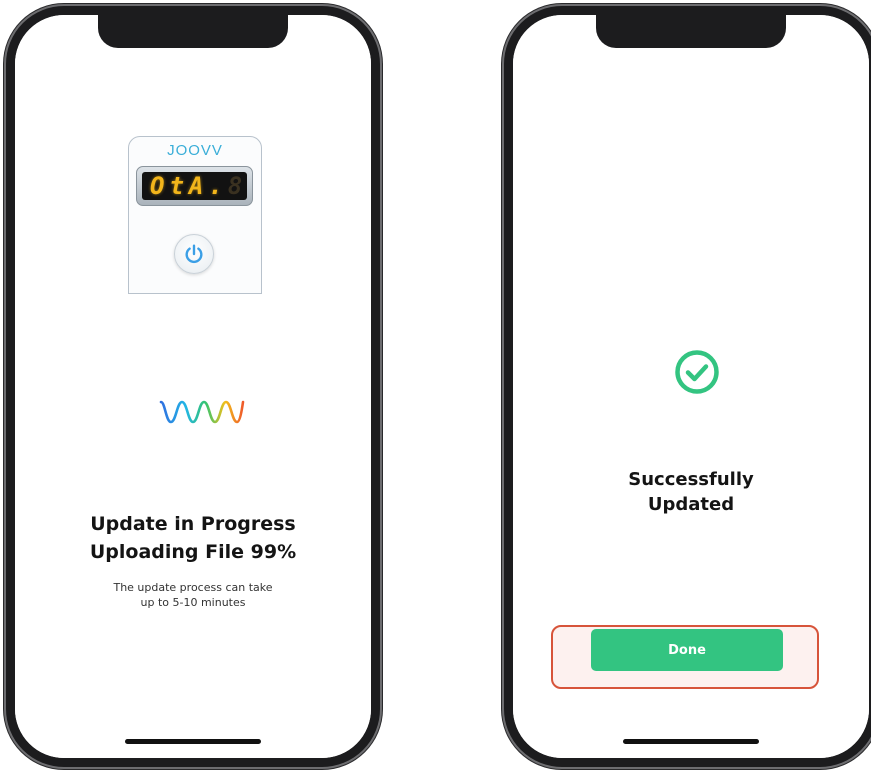  I want to click on device-power-button, so click(194, 254).